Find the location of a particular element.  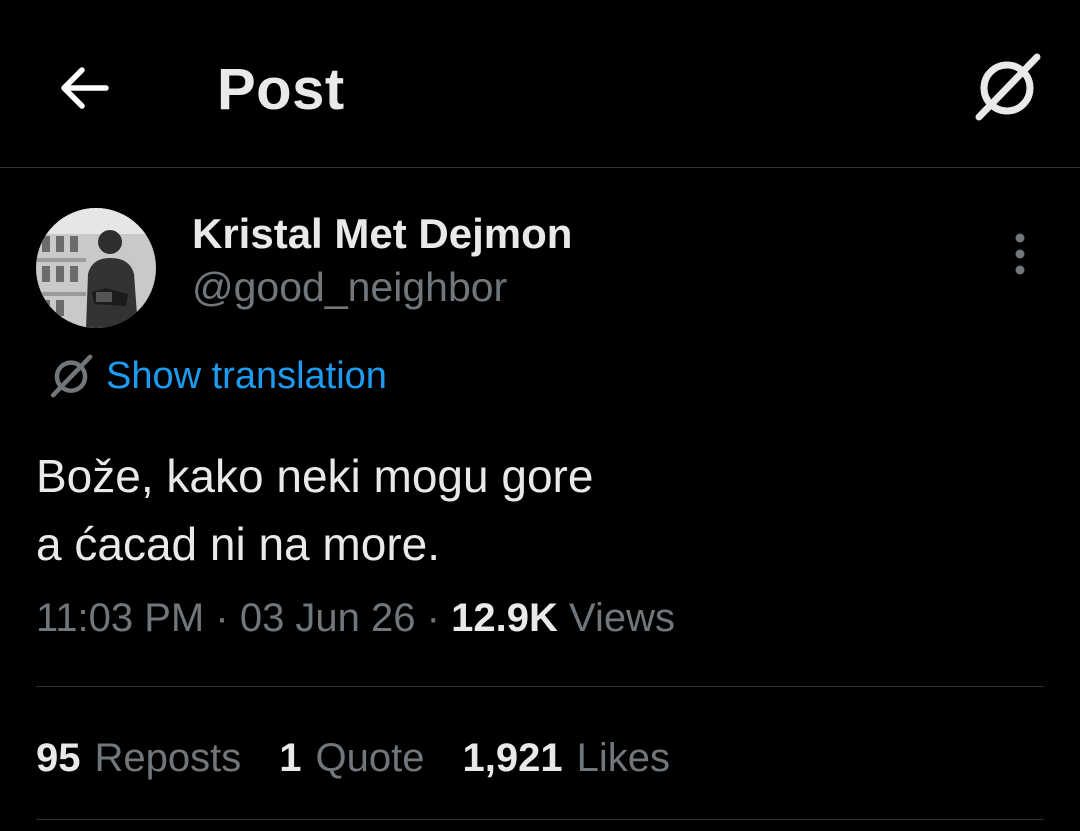

post-text-line: a ćacad ni na more. is located at coordinates (238, 544).